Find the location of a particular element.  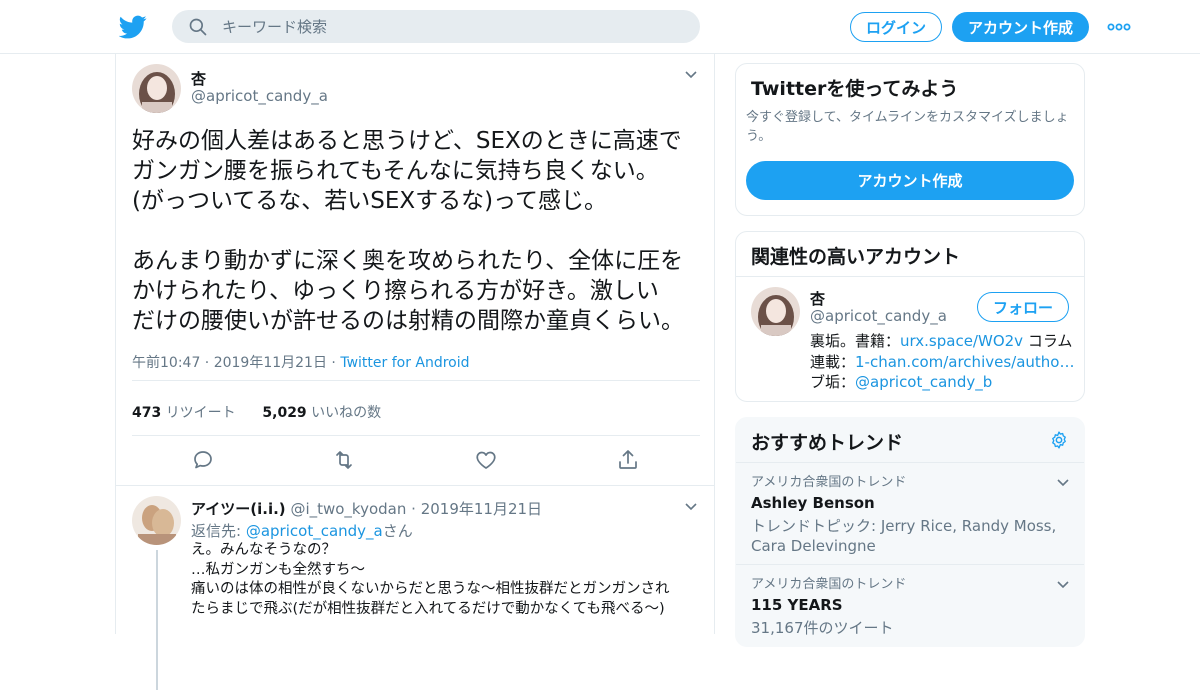

top-bar: ログイン アカウント作成 is located at coordinates (600, 27).